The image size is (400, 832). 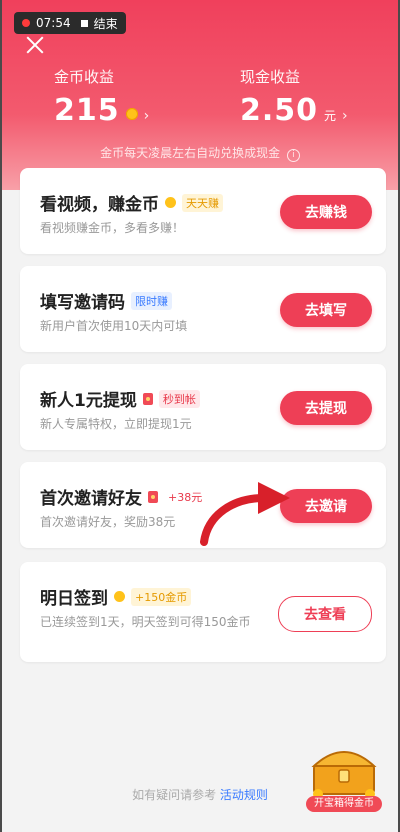 What do you see at coordinates (88, 401) in the screenshot?
I see `task-title: 新人1元提现` at bounding box center [88, 401].